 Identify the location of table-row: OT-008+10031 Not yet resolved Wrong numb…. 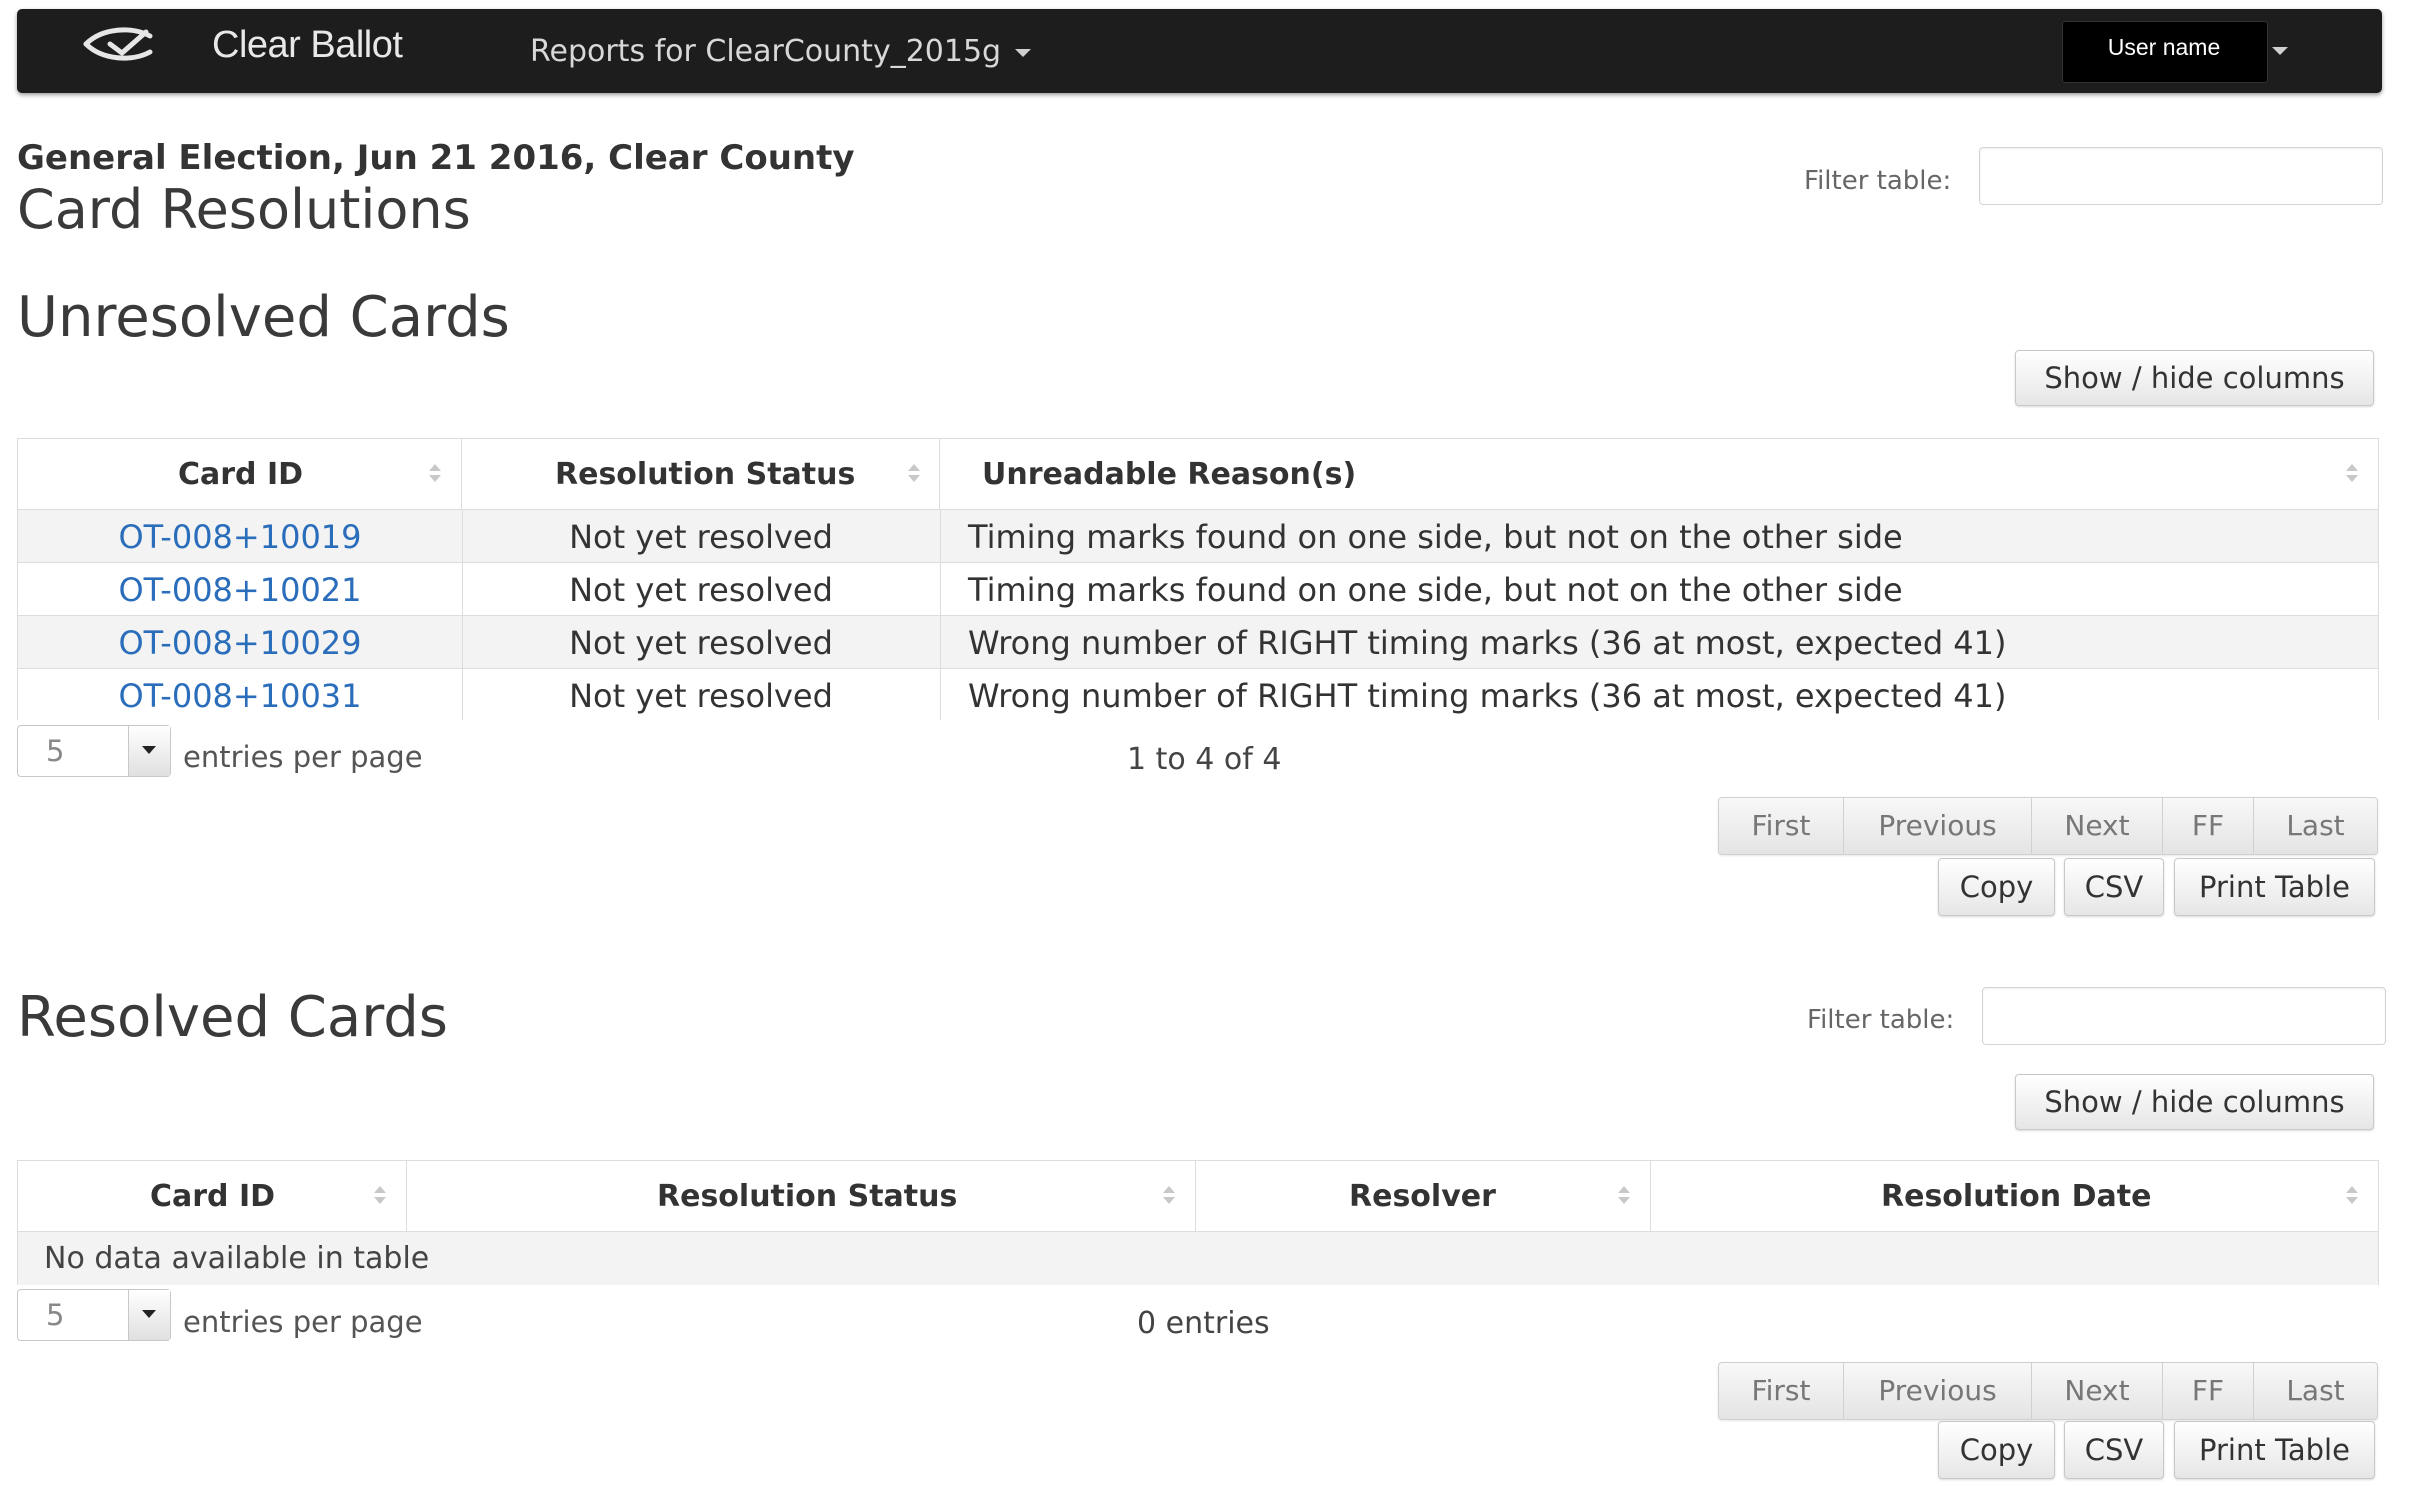
(1198, 694).